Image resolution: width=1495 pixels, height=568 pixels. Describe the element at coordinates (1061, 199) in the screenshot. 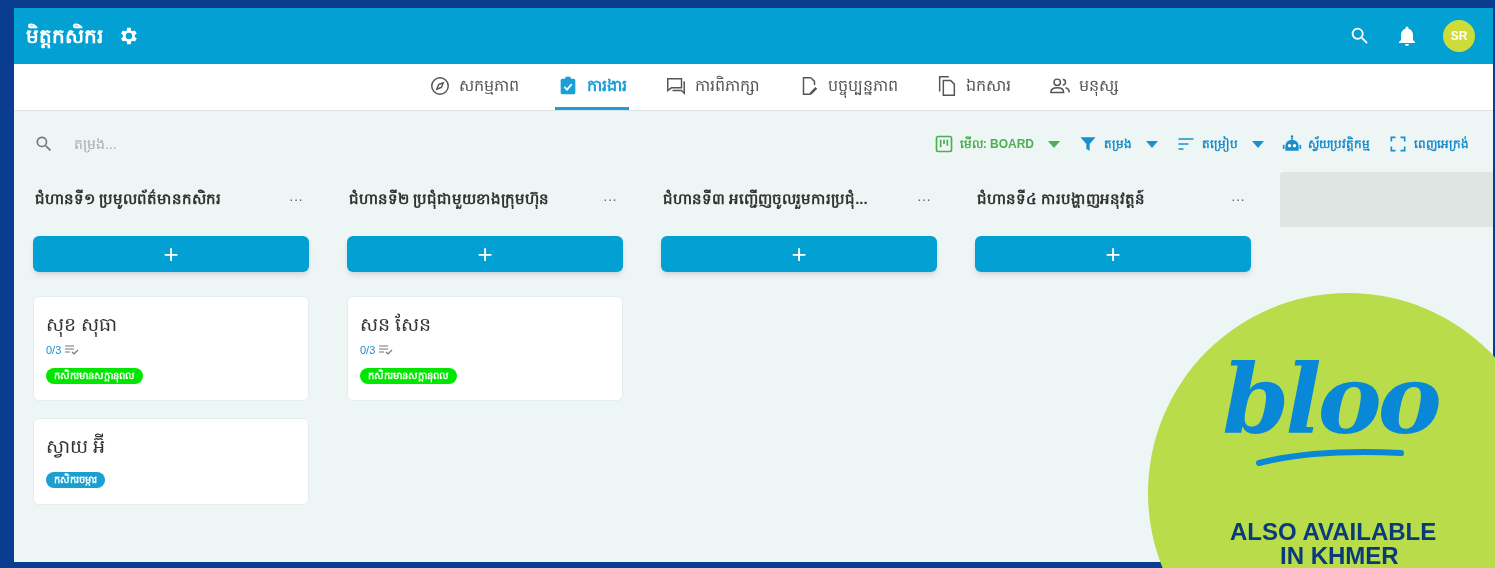

I see `column-title: ជំហានទី៤ ការបង្ហាញអនុវត្តន៍` at that location.